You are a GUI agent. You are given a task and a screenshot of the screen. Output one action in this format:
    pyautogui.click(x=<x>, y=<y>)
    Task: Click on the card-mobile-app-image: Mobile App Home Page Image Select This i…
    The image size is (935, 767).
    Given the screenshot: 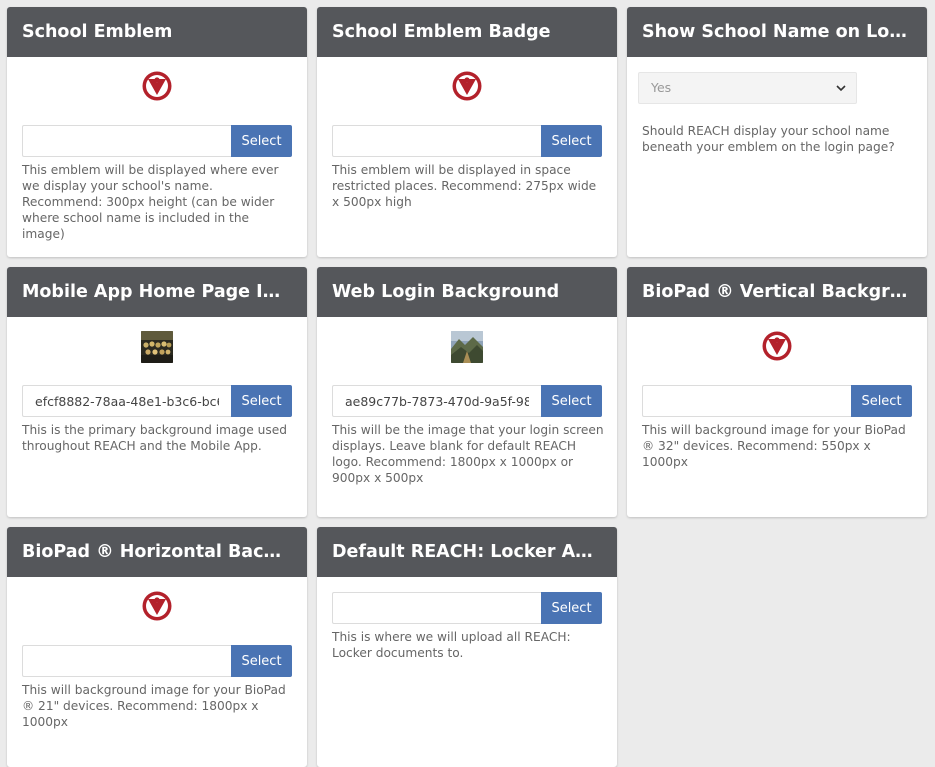 What is the action you would take?
    pyautogui.click(x=157, y=392)
    